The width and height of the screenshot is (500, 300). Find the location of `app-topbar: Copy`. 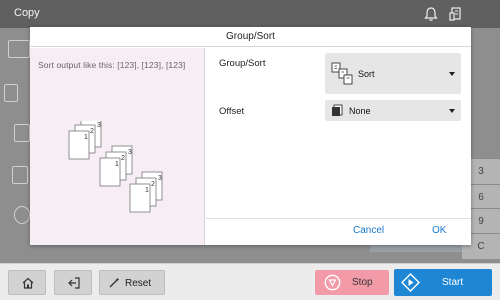

app-topbar: Copy is located at coordinates (250, 14).